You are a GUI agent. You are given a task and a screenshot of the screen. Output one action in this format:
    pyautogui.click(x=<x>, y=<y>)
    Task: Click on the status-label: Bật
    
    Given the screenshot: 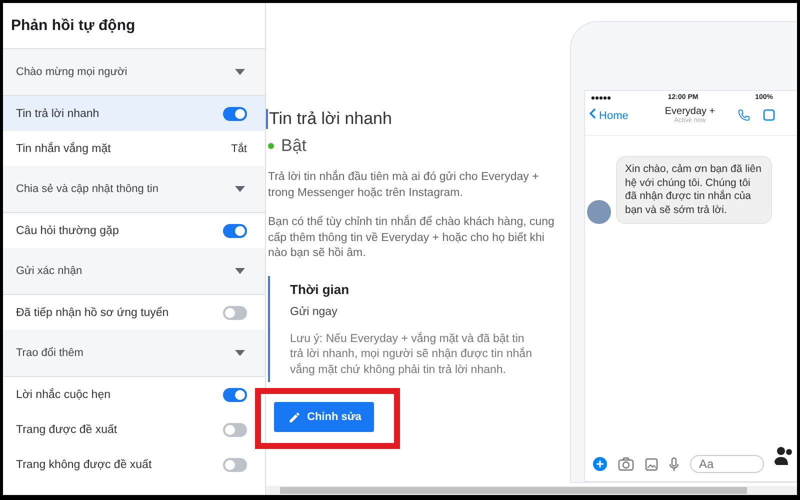 What is the action you would take?
    pyautogui.click(x=294, y=146)
    